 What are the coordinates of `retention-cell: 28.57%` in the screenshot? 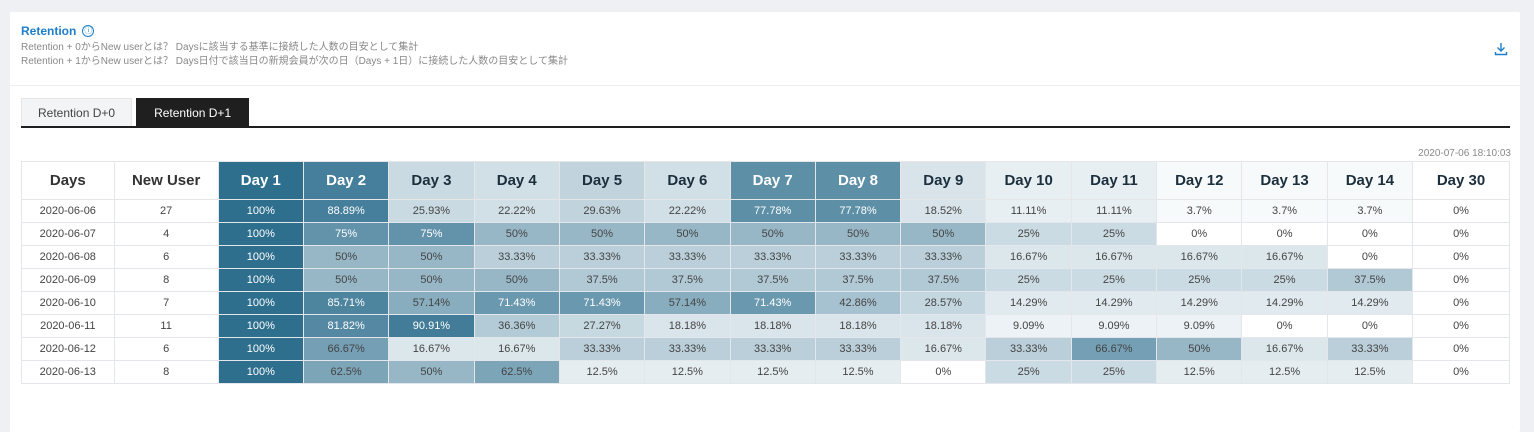 It's located at (943, 303).